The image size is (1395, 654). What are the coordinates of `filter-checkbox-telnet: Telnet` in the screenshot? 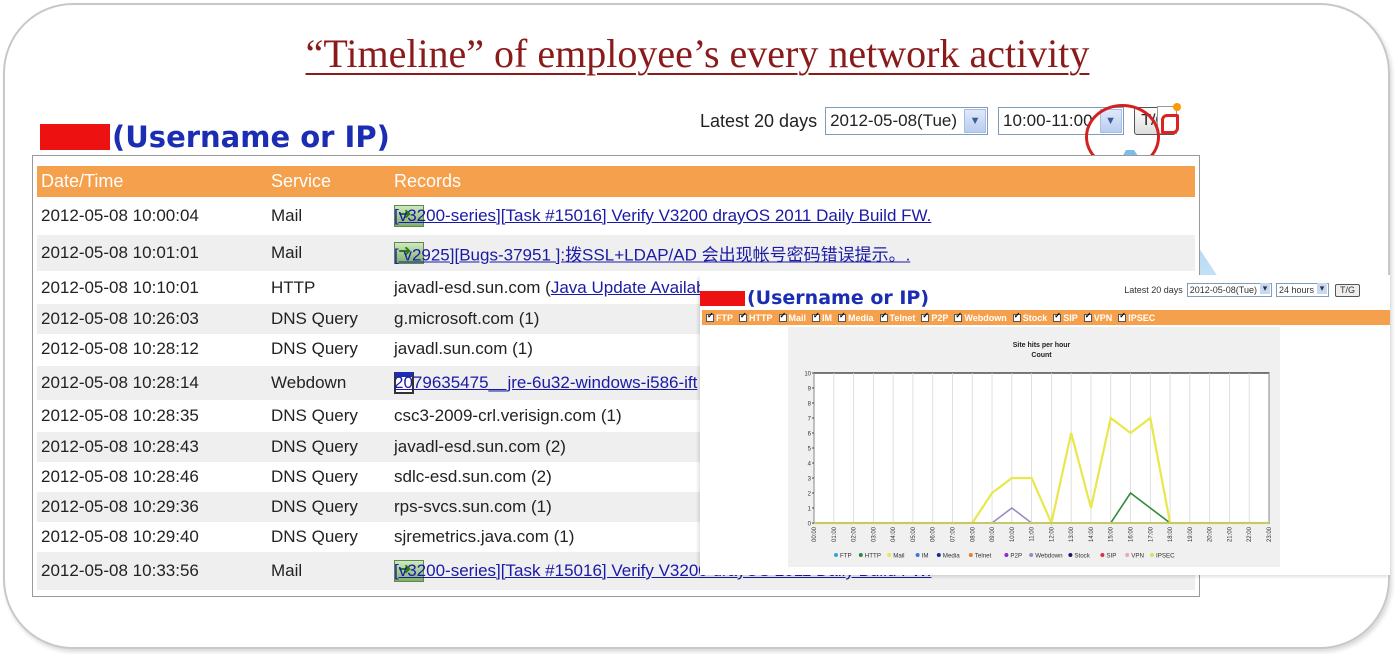 It's located at (897, 317).